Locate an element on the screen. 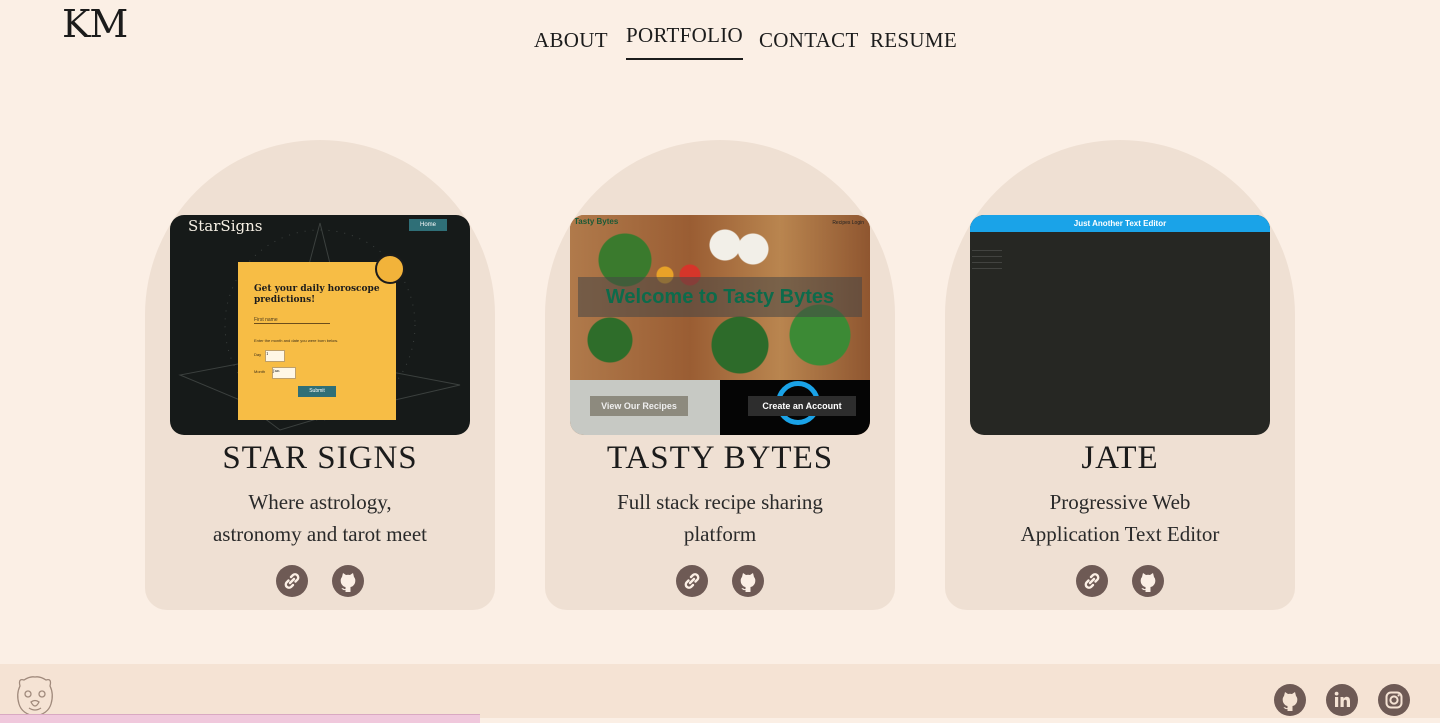 The height and width of the screenshot is (723, 1440). form-submit: Submit is located at coordinates (317, 391).